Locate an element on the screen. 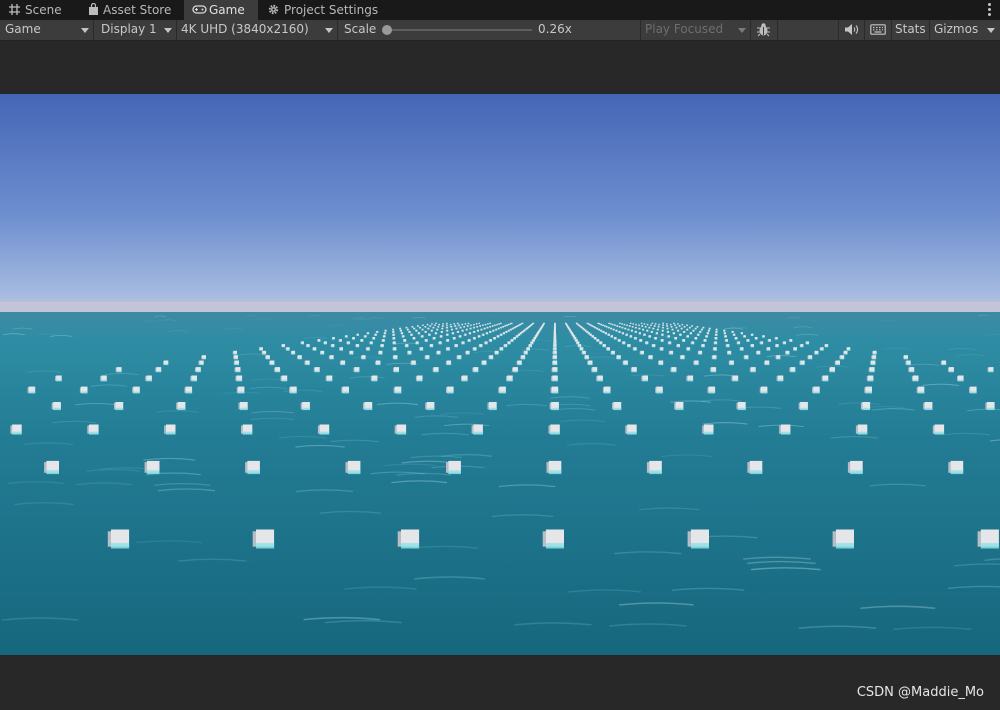 Image resolution: width=1000 pixels, height=710 pixels. keyboard-icon is located at coordinates (878, 29).